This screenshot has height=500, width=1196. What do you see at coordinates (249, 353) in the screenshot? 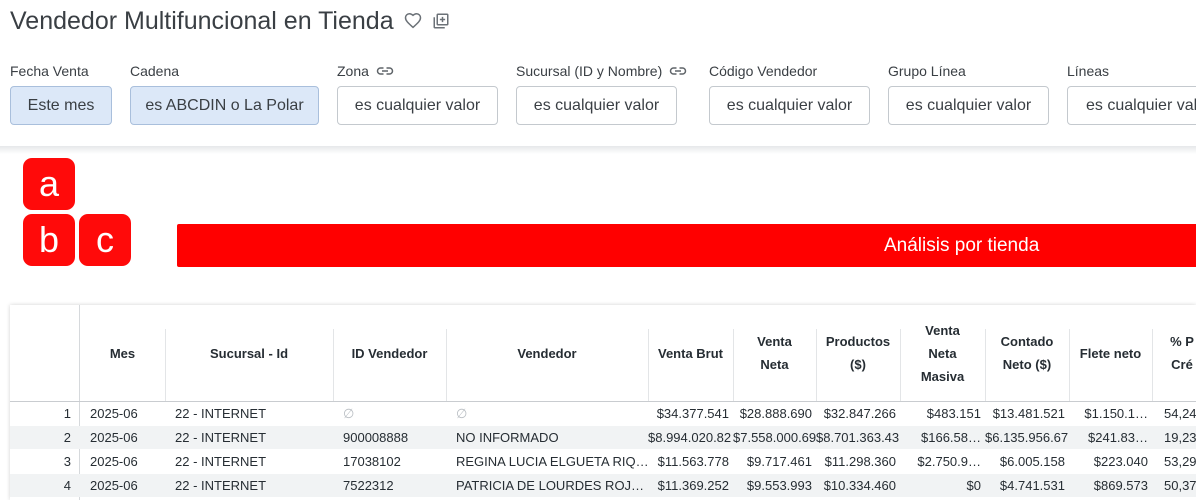
I see `column-header-sucursal: Sucursal - Id` at bounding box center [249, 353].